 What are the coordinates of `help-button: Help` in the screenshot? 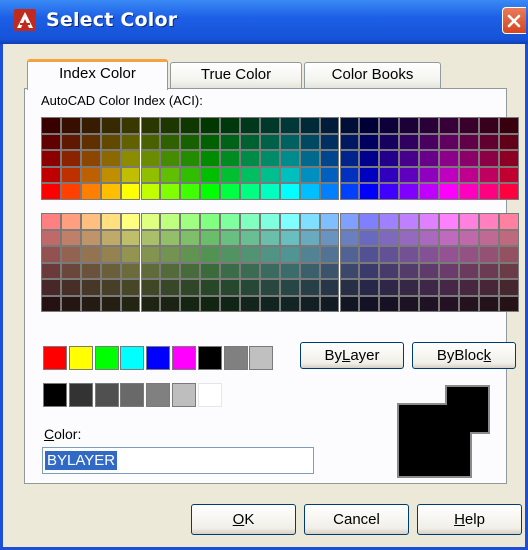 It's located at (469, 519).